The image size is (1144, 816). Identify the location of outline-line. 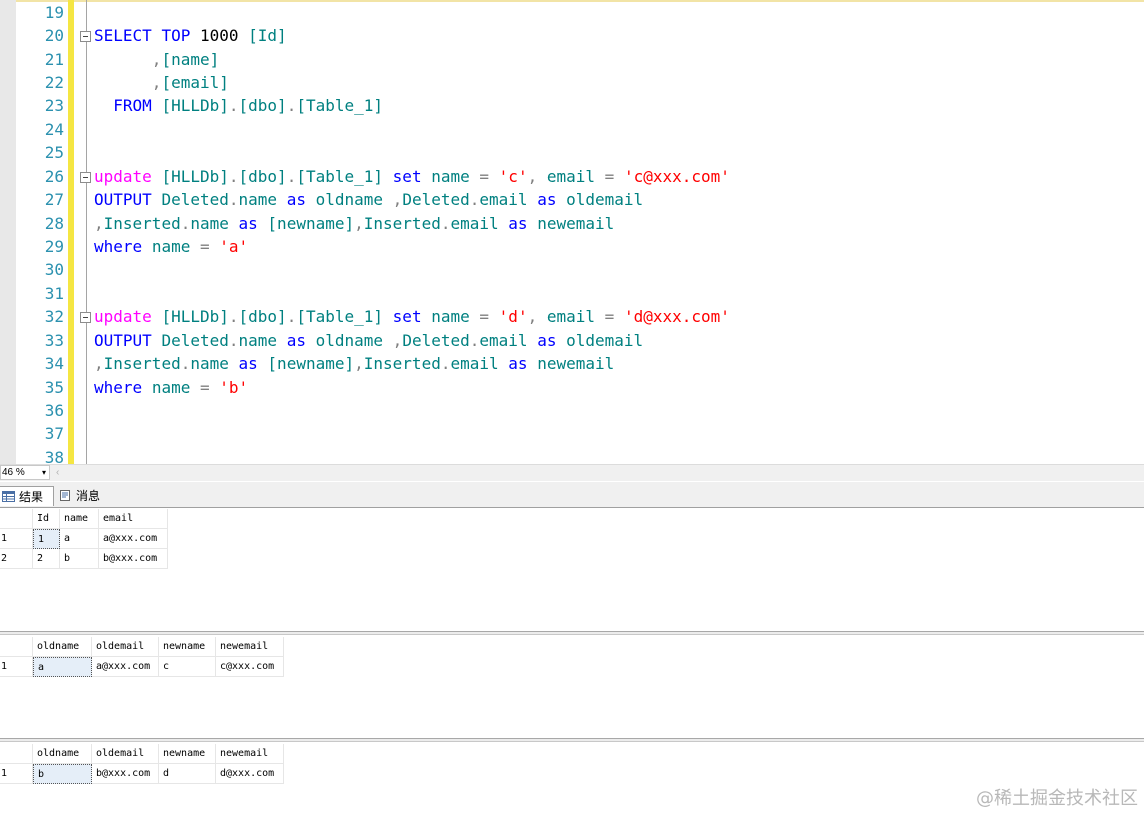
(86, 232).